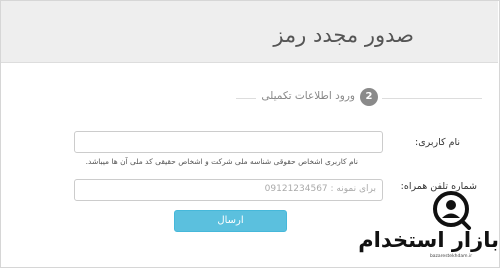 The height and width of the screenshot is (268, 500). I want to click on username-input, so click(228, 142).